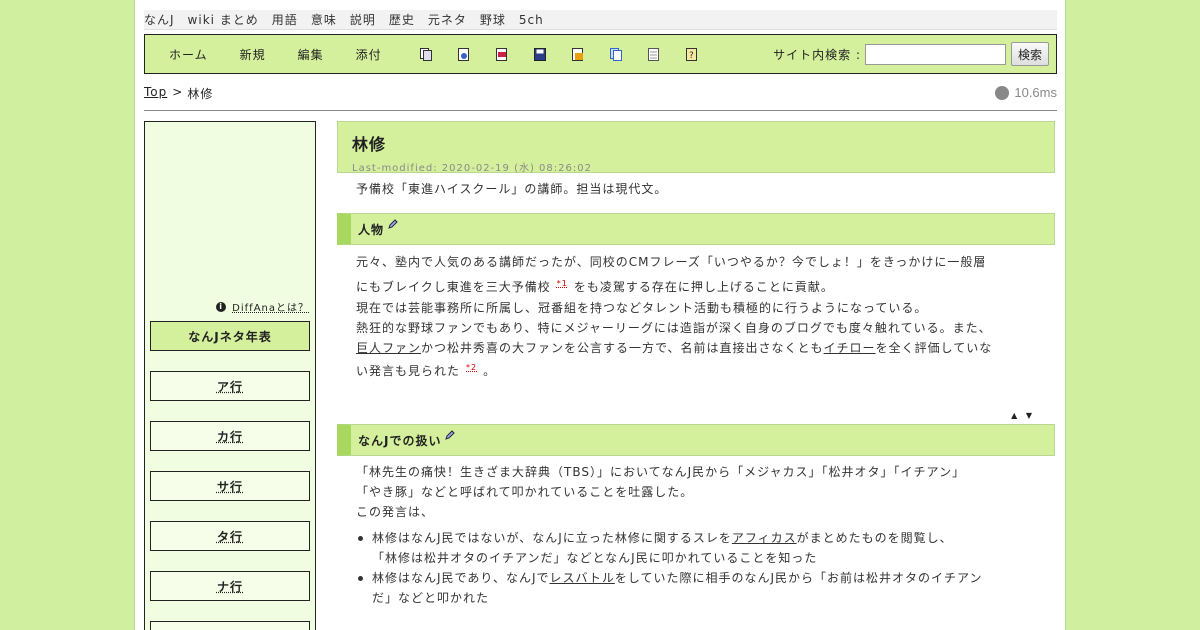 The height and width of the screenshot is (630, 1200). Describe the element at coordinates (539, 54) in the screenshot. I see `backup-icon` at that location.